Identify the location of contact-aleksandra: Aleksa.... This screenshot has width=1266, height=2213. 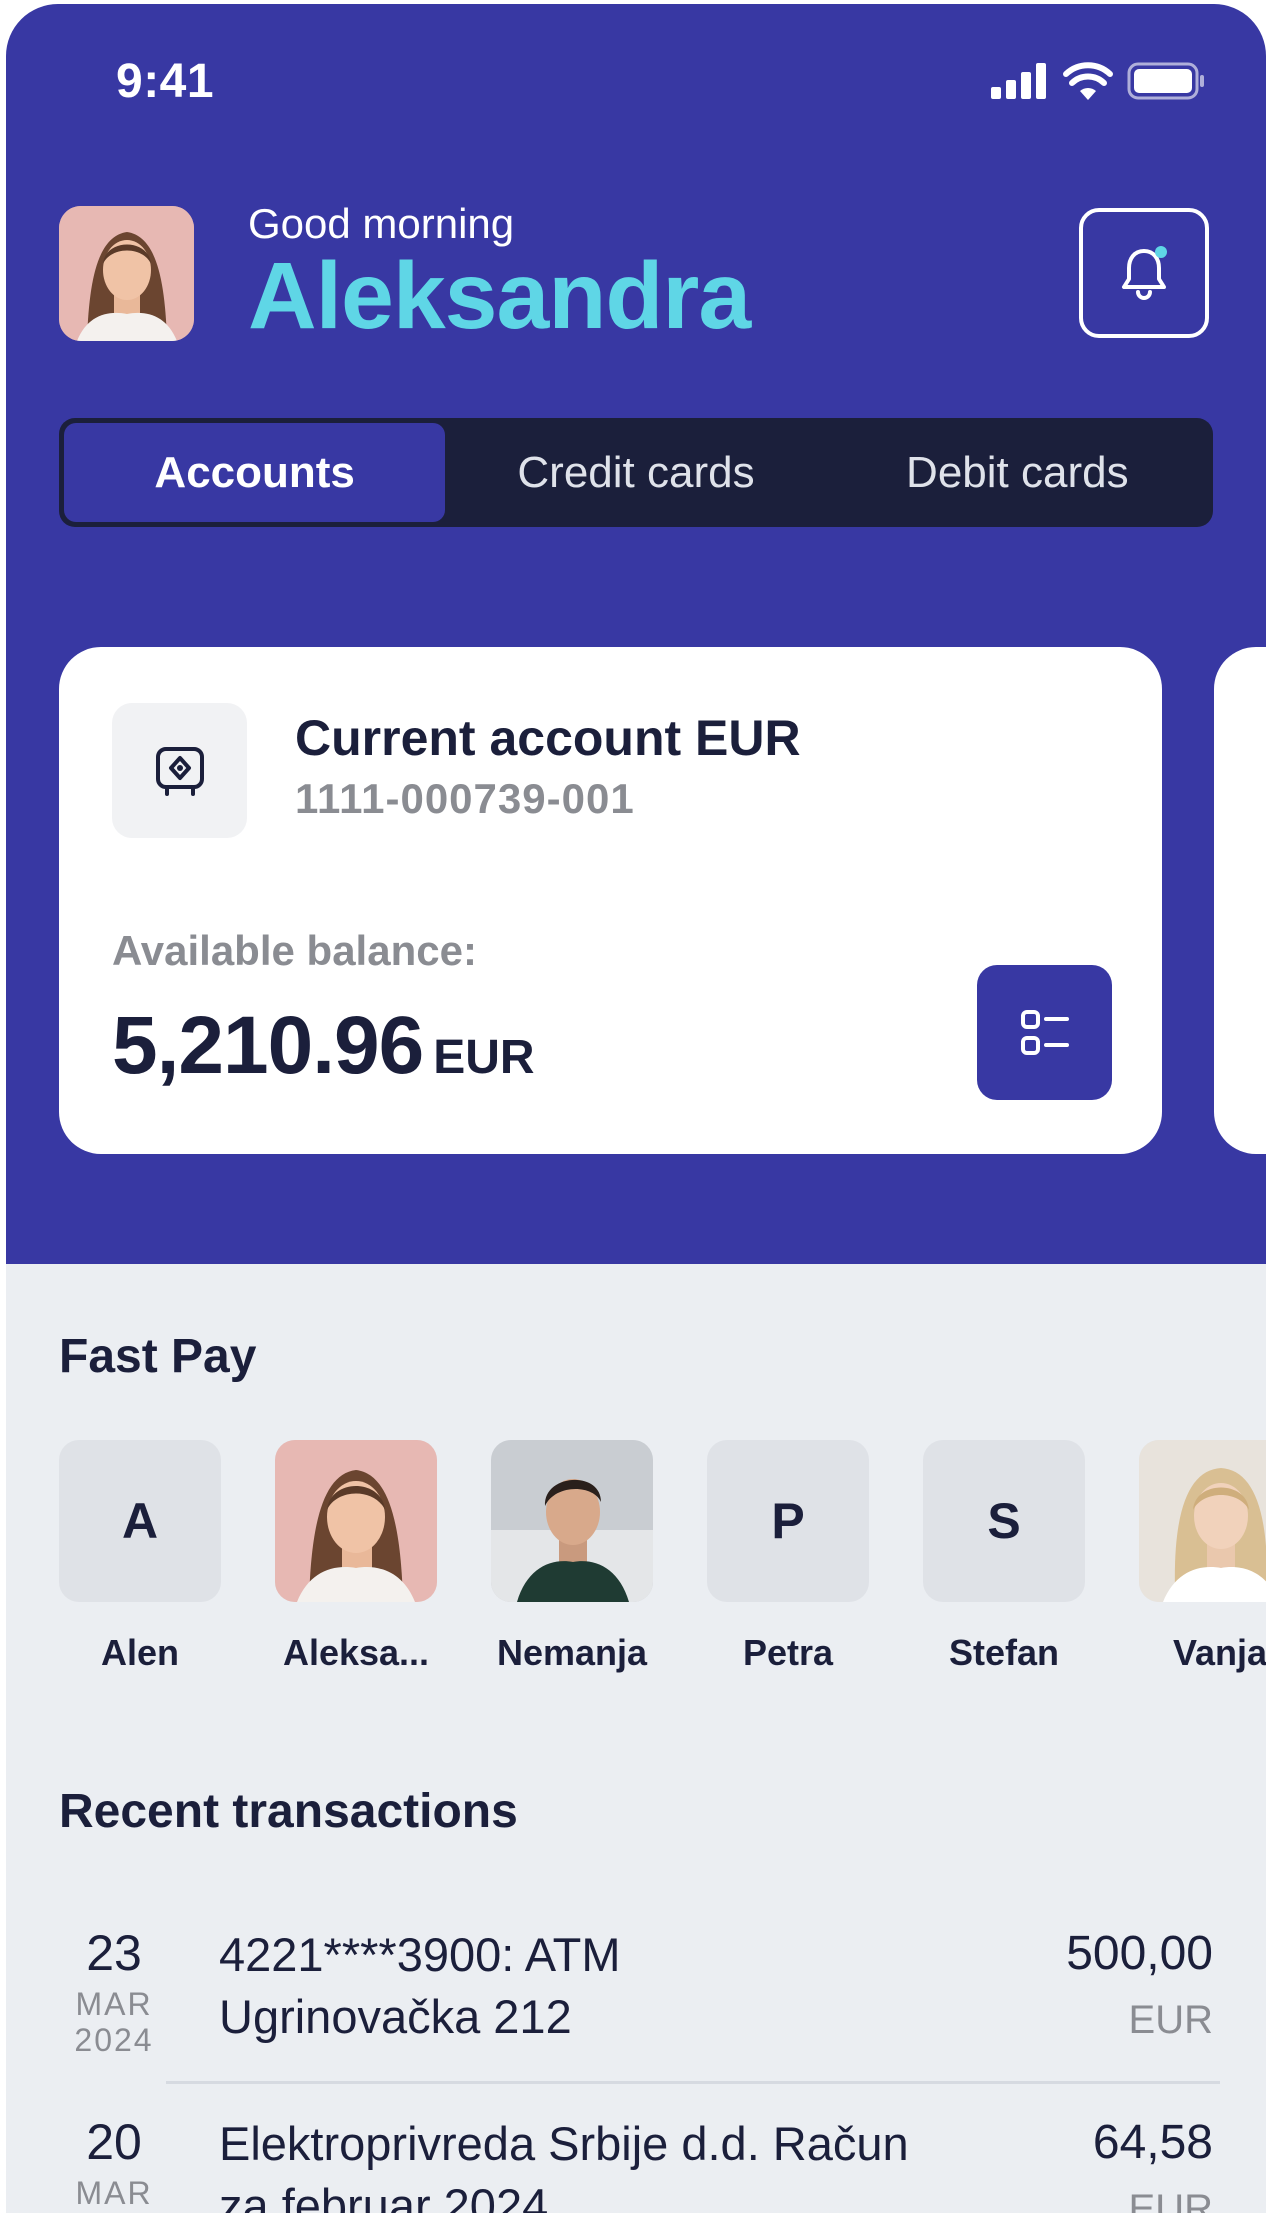
(356, 1557).